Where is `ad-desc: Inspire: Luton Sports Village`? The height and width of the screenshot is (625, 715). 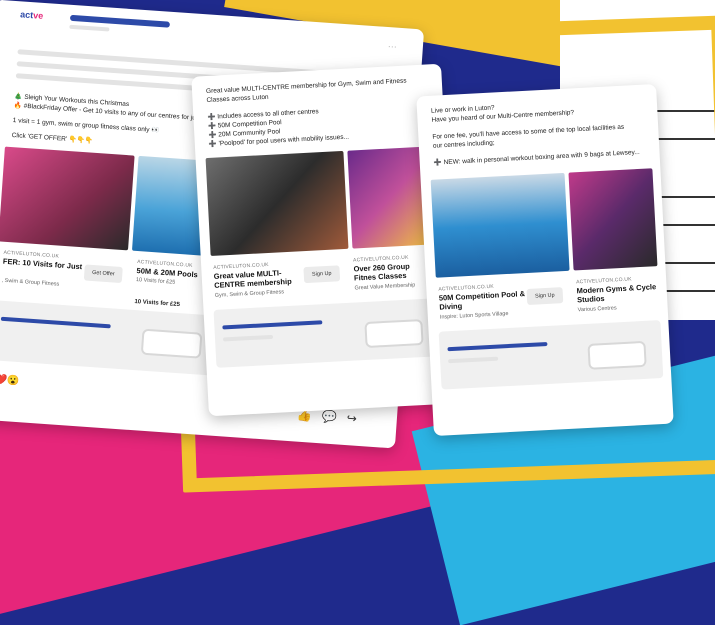 ad-desc: Inspire: Luton Sports Village is located at coordinates (474, 315).